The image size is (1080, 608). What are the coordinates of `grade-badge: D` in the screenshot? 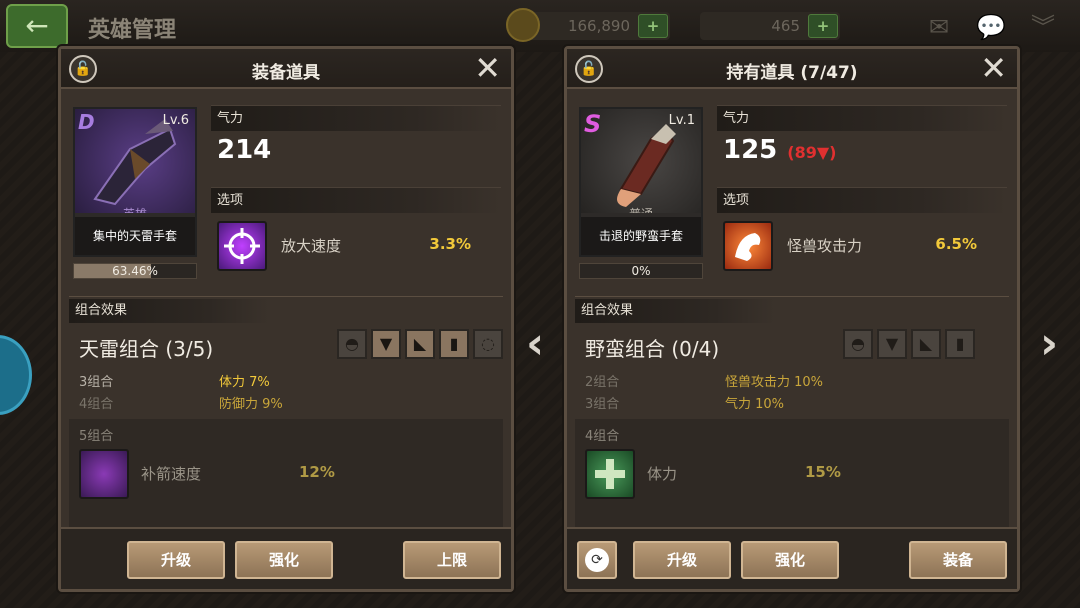 It's located at (86, 122).